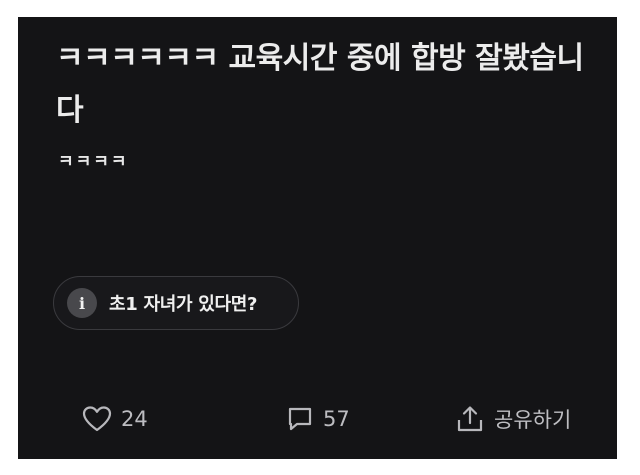 This screenshot has height=475, width=640. Describe the element at coordinates (82, 303) in the screenshot. I see `info-icon: i` at that location.